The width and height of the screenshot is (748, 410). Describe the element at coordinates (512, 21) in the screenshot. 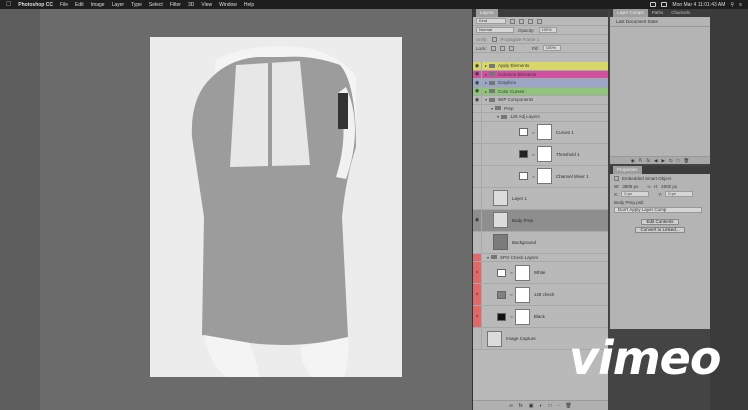

I see `filter-pixel-icon` at that location.